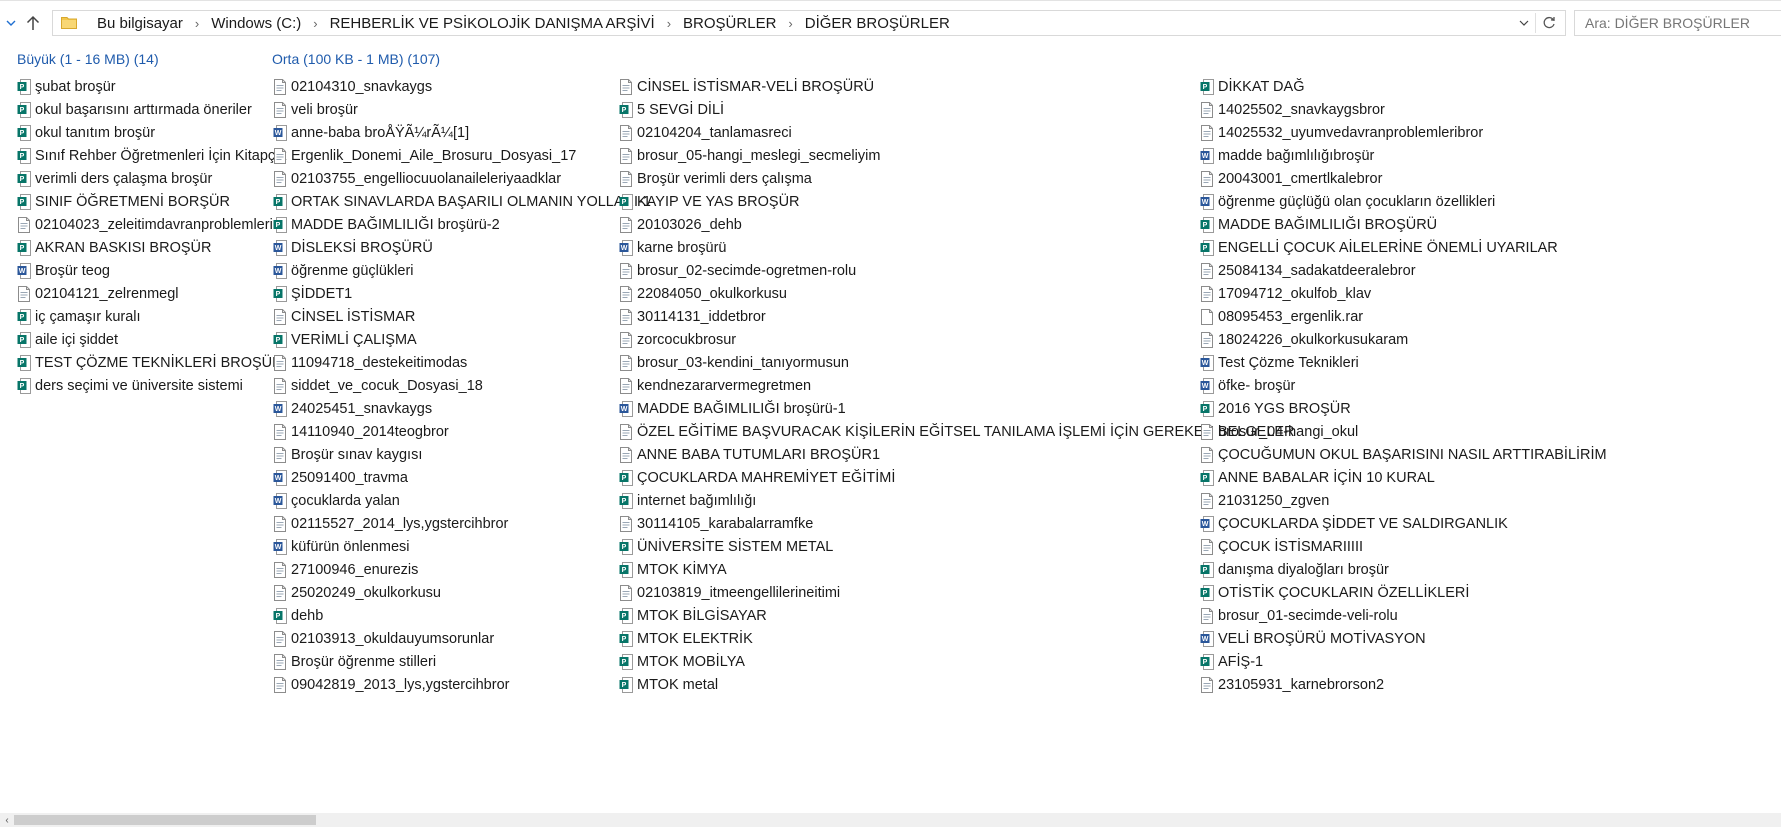  I want to click on group-header-large: Büyük (1 - 16 MB) (14), so click(88, 59).